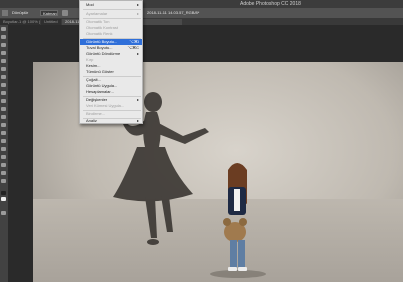  What do you see at coordinates (235, 217) in the screenshot?
I see `girl-figure` at bounding box center [235, 217].